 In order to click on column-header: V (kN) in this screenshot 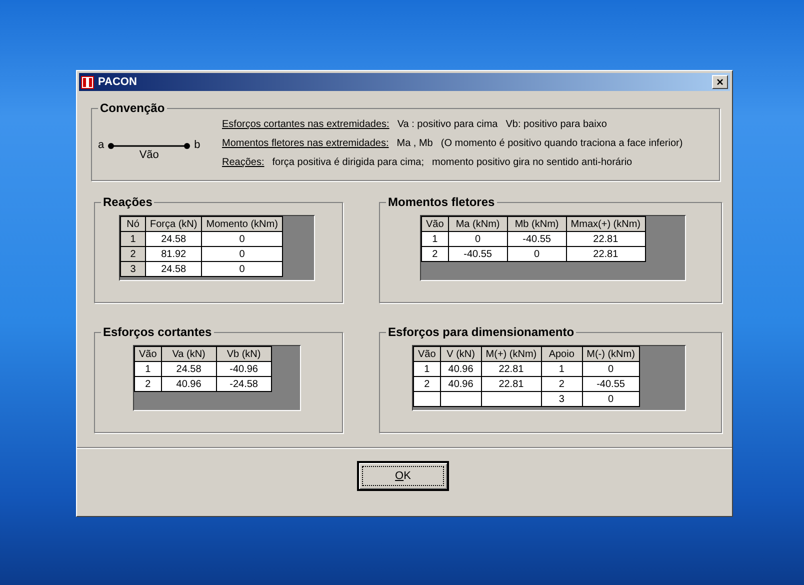, I will do `click(461, 354)`.